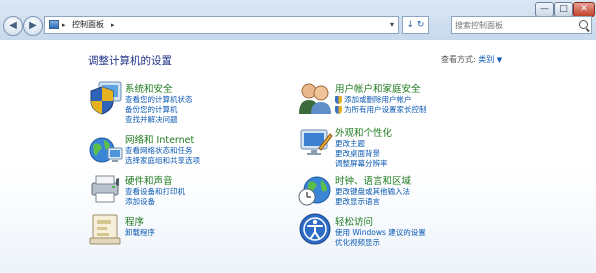 This screenshot has width=596, height=273. What do you see at coordinates (88, 25) in the screenshot?
I see `breadcrumb-control-panel: 控制面板` at bounding box center [88, 25].